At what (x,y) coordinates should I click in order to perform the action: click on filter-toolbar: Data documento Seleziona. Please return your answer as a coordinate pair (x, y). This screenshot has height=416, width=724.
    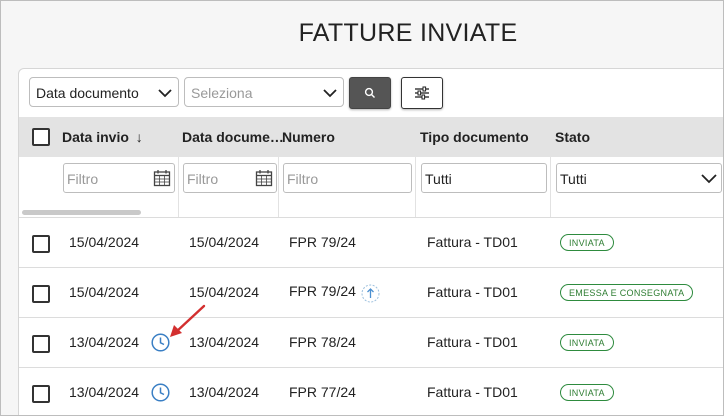
    Looking at the image, I should click on (376, 93).